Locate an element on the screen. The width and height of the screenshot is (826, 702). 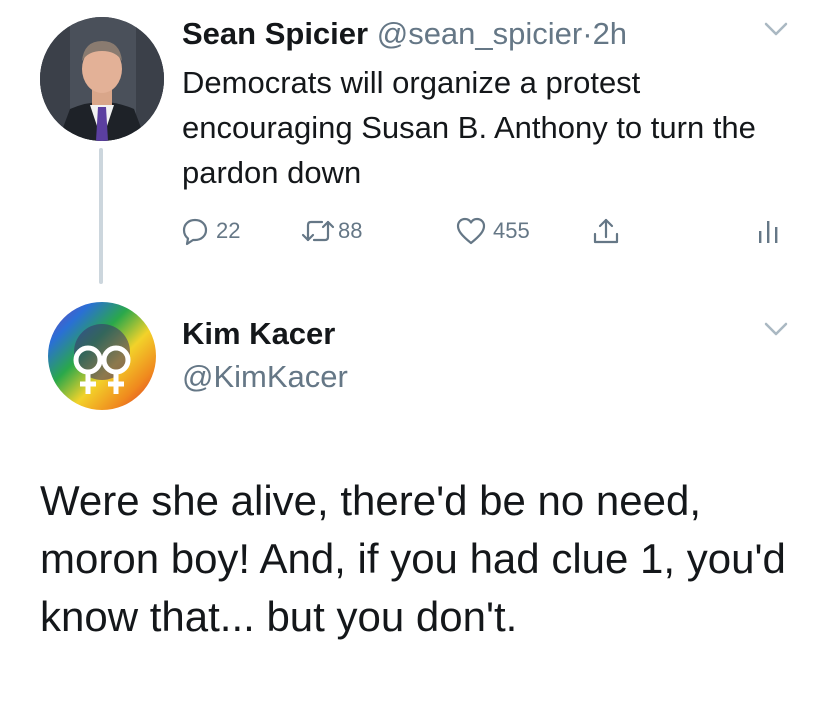
tweet2-author-name: Kim Kacer is located at coordinates (258, 334).